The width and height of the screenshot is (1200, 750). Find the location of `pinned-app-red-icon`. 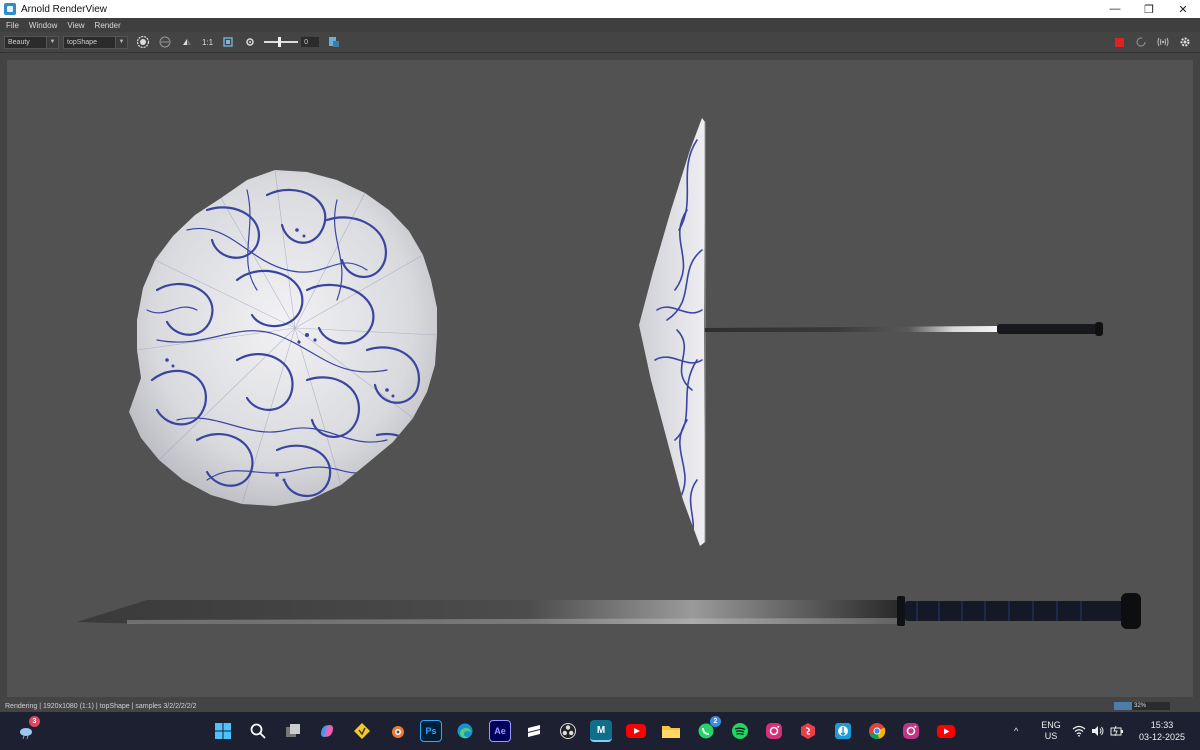

pinned-app-red-icon is located at coordinates (808, 731).